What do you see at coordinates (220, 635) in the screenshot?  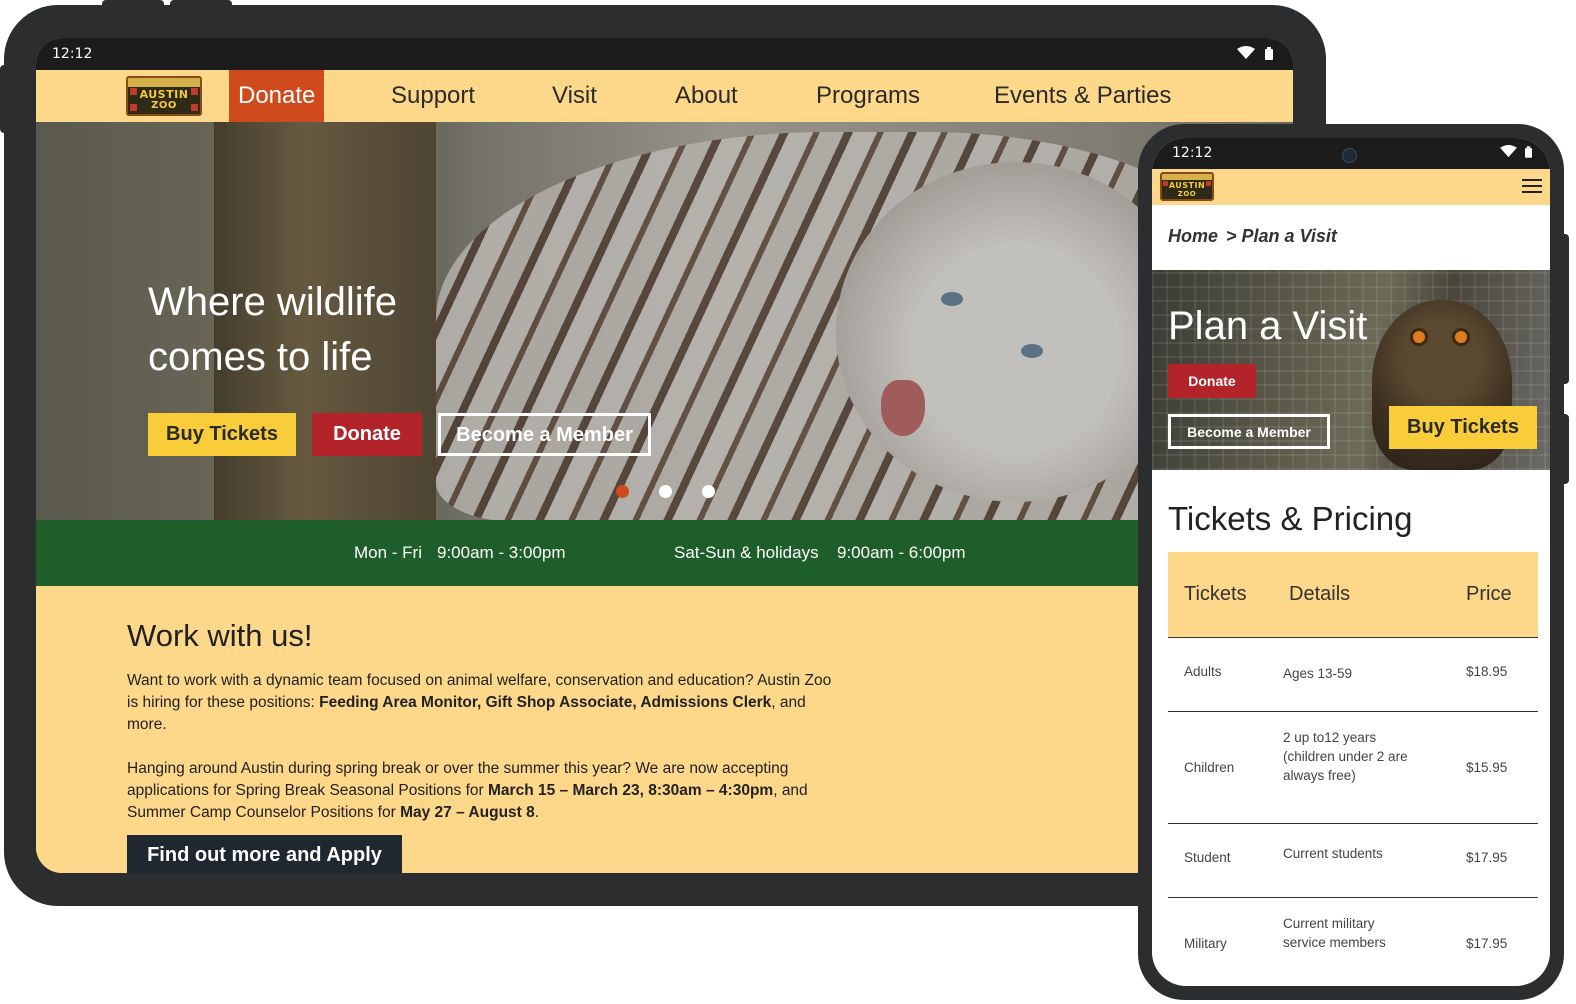 I see `work-heading: Work with us!` at bounding box center [220, 635].